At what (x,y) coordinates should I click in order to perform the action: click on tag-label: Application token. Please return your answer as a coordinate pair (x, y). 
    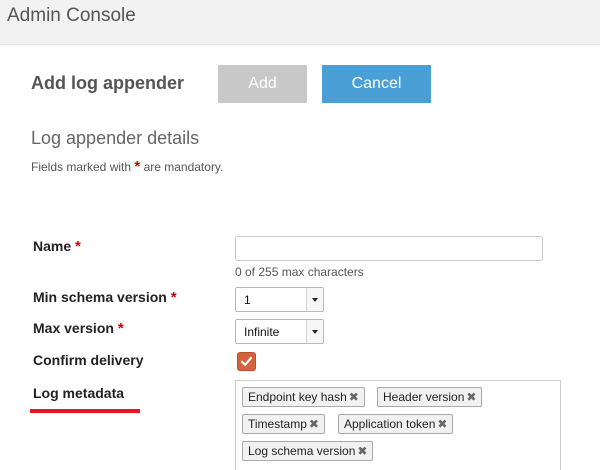
    Looking at the image, I should click on (390, 424).